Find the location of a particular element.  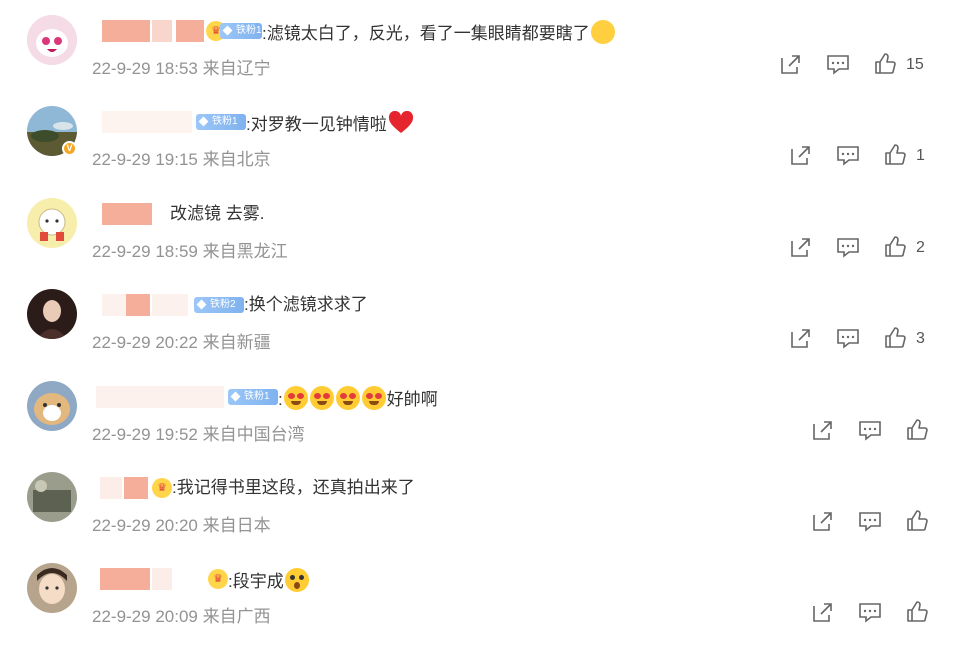

comment-item: 铁粉2 :换个滤镜求求了 22-9-29 20:22 来自新疆 3 is located at coordinates (478, 333).